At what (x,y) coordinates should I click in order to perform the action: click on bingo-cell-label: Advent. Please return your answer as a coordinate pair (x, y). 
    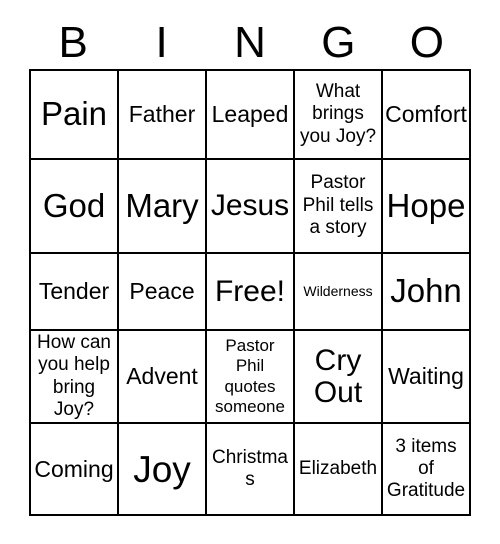
    Looking at the image, I should click on (162, 375).